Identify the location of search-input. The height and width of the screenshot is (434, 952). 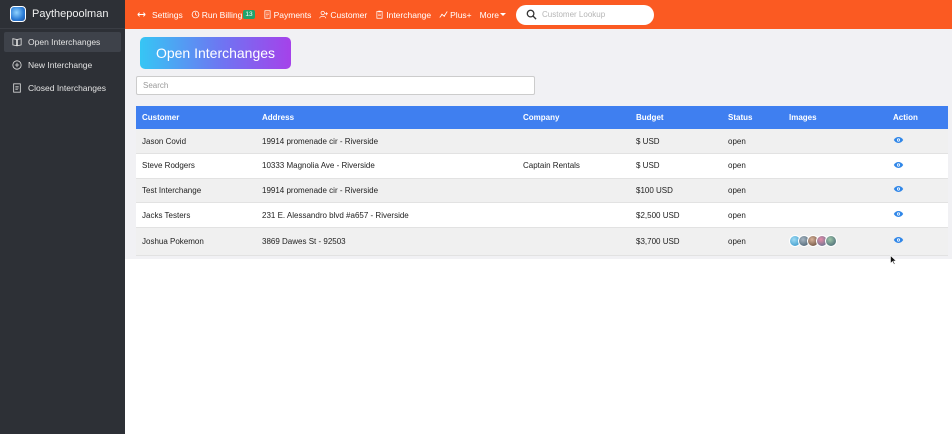
(335, 85).